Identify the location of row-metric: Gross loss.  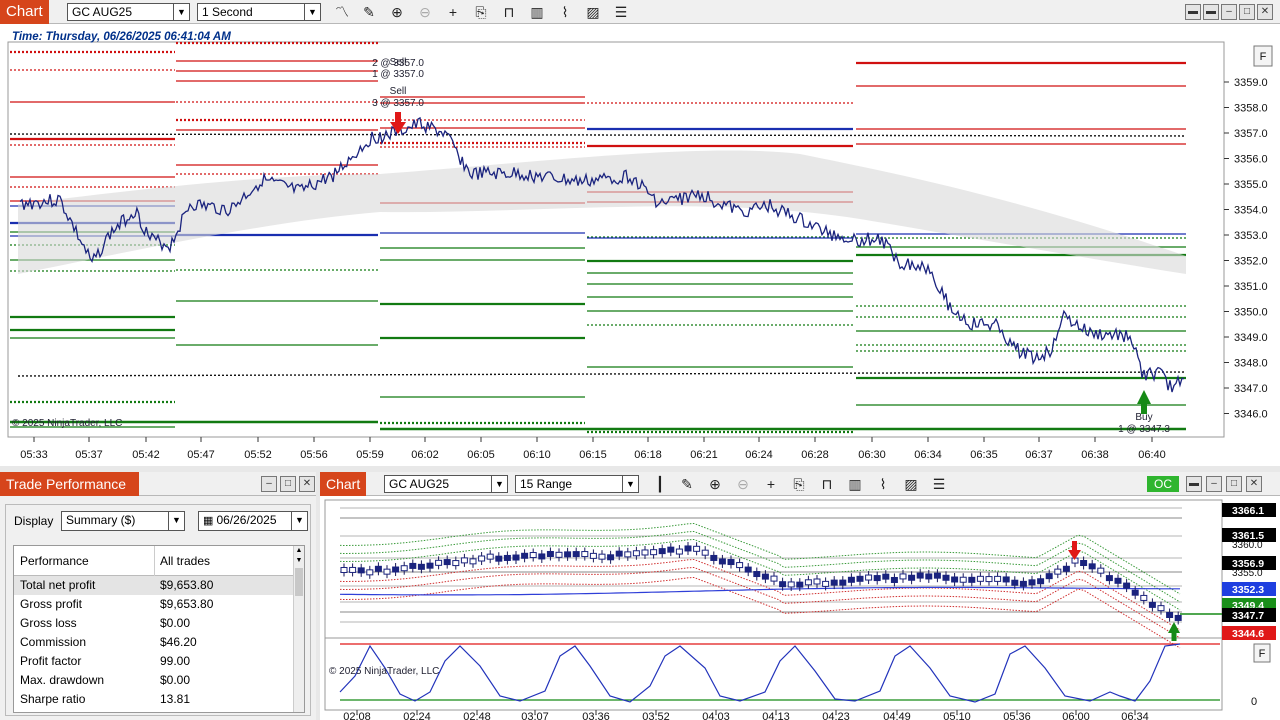
(48, 623).